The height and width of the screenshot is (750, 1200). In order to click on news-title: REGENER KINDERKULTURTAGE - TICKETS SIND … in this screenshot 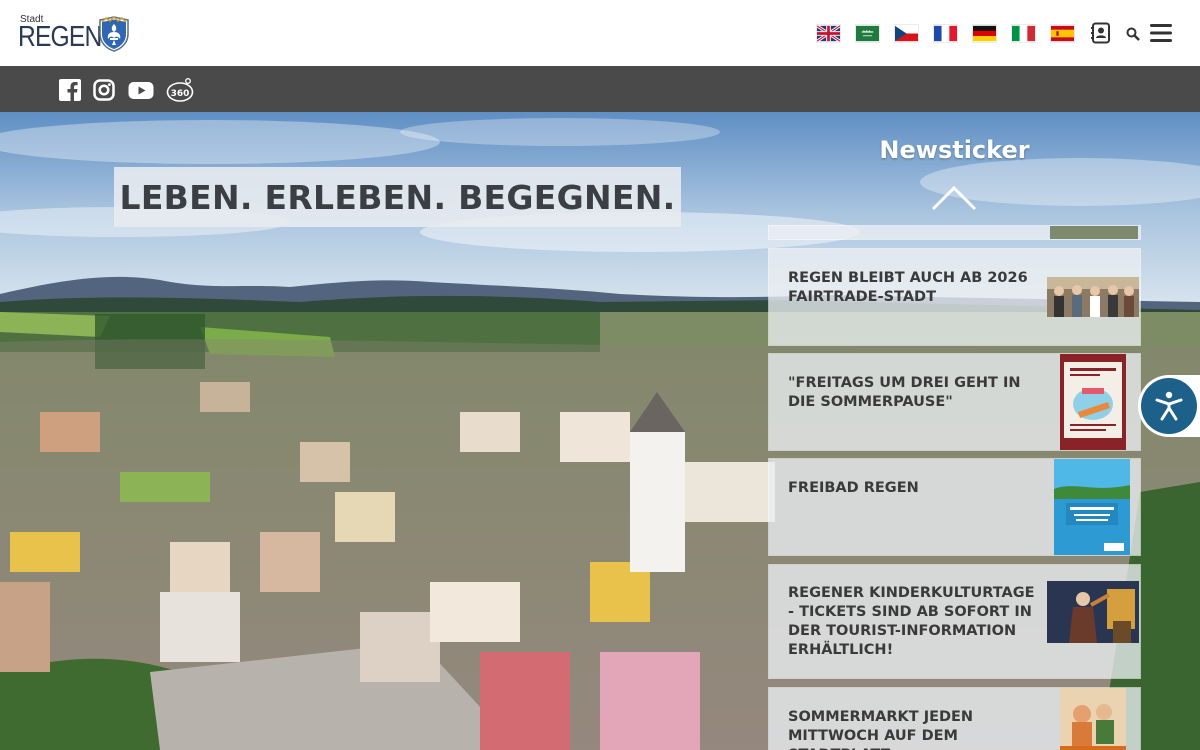, I will do `click(911, 621)`.